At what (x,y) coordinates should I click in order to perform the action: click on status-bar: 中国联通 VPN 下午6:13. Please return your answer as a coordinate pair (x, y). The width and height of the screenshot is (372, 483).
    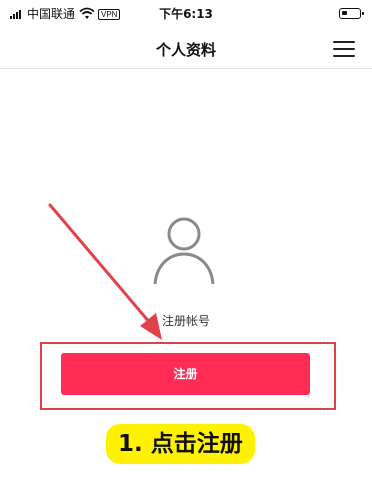
    Looking at the image, I should click on (186, 15).